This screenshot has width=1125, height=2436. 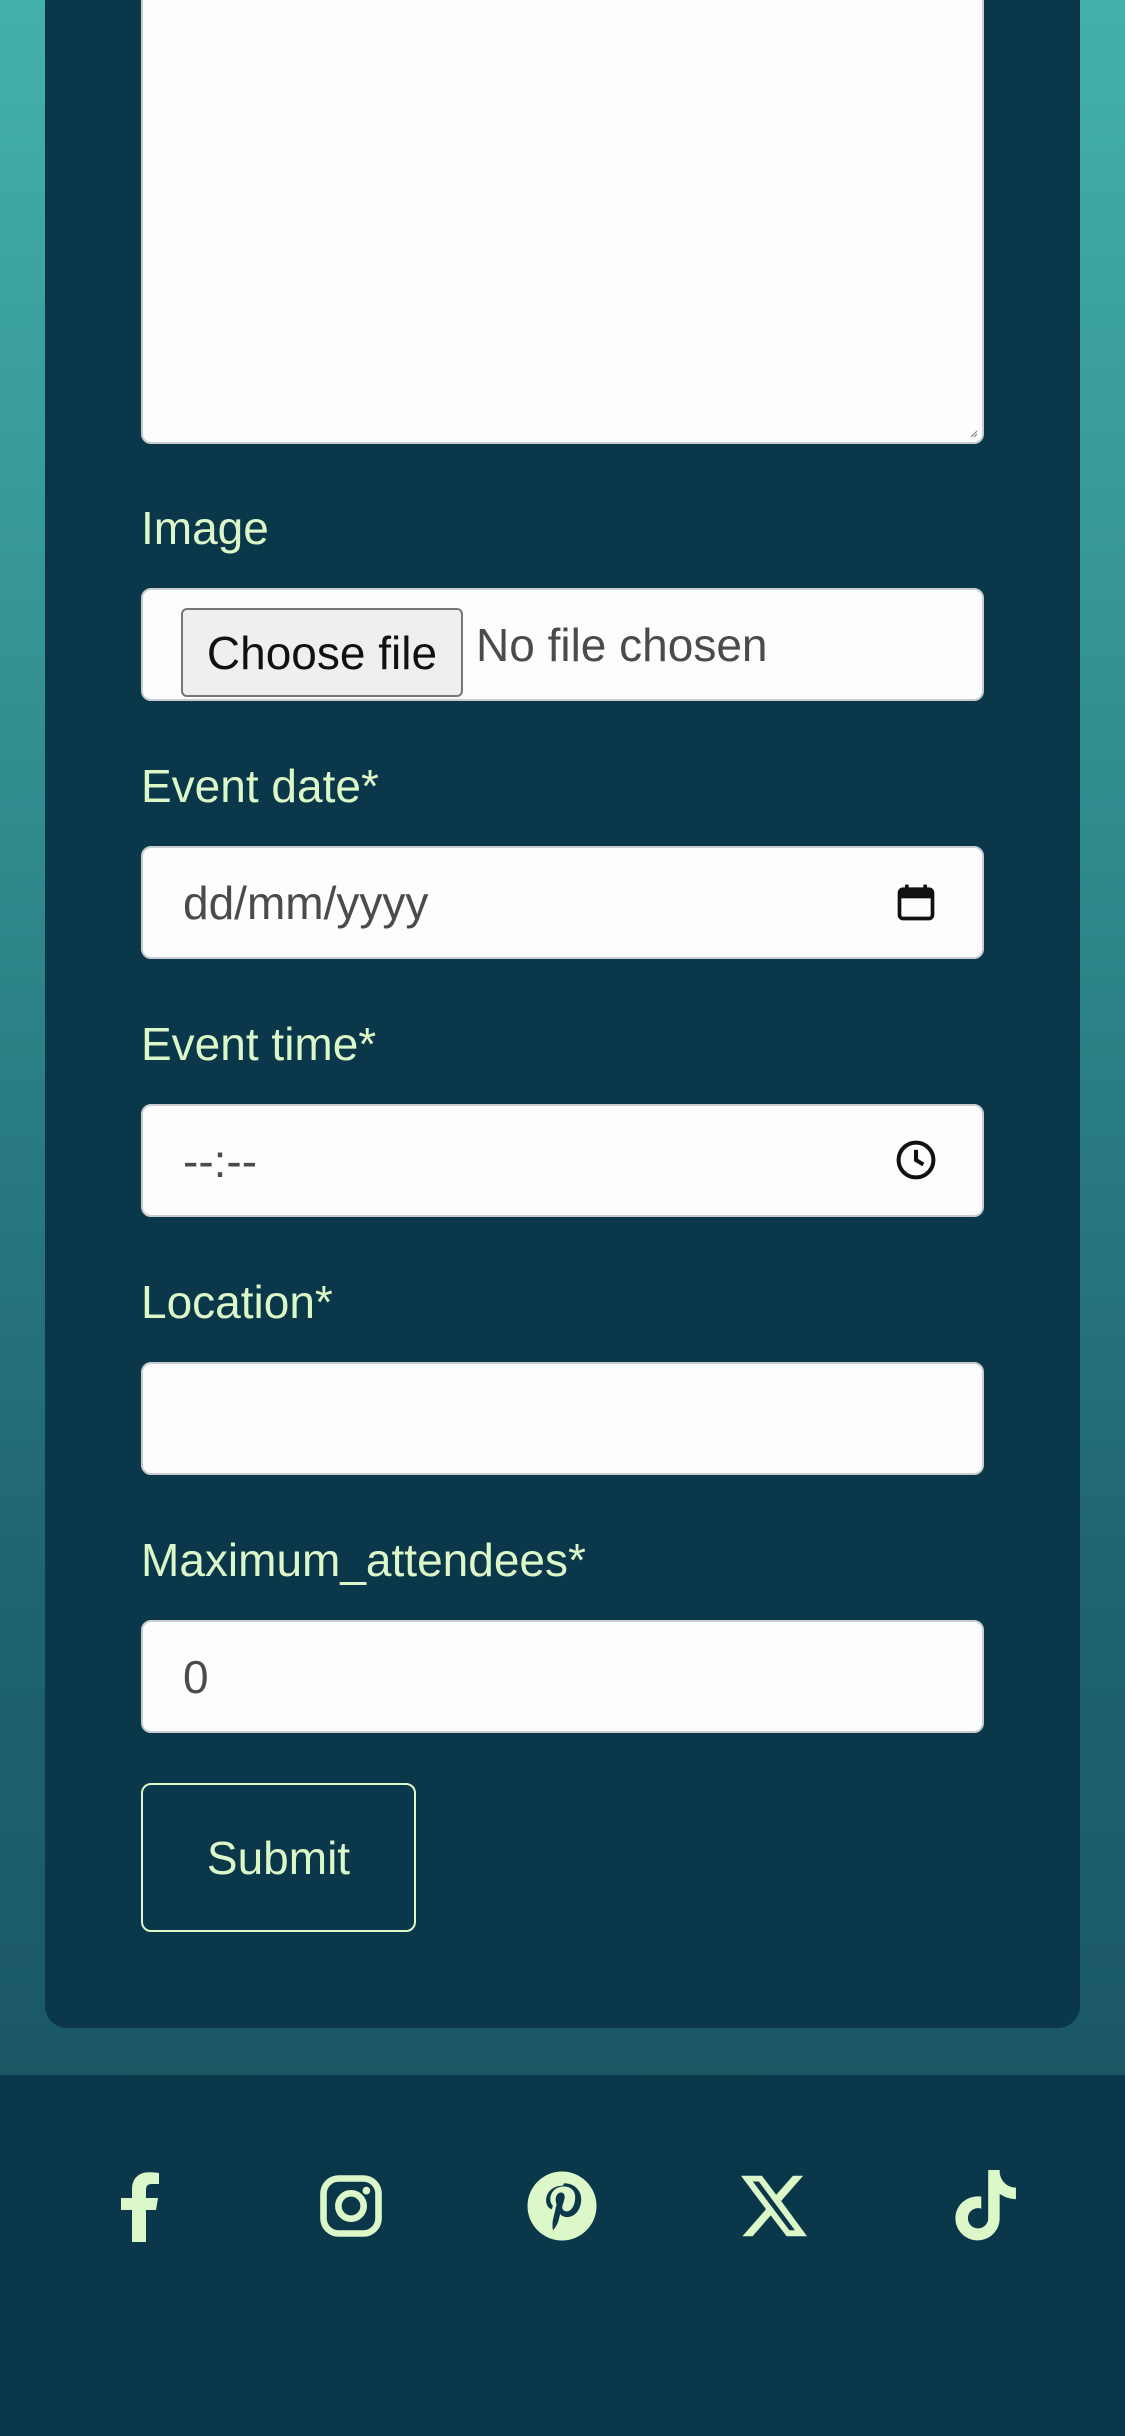 I want to click on resize-grip-icon, so click(x=973, y=433).